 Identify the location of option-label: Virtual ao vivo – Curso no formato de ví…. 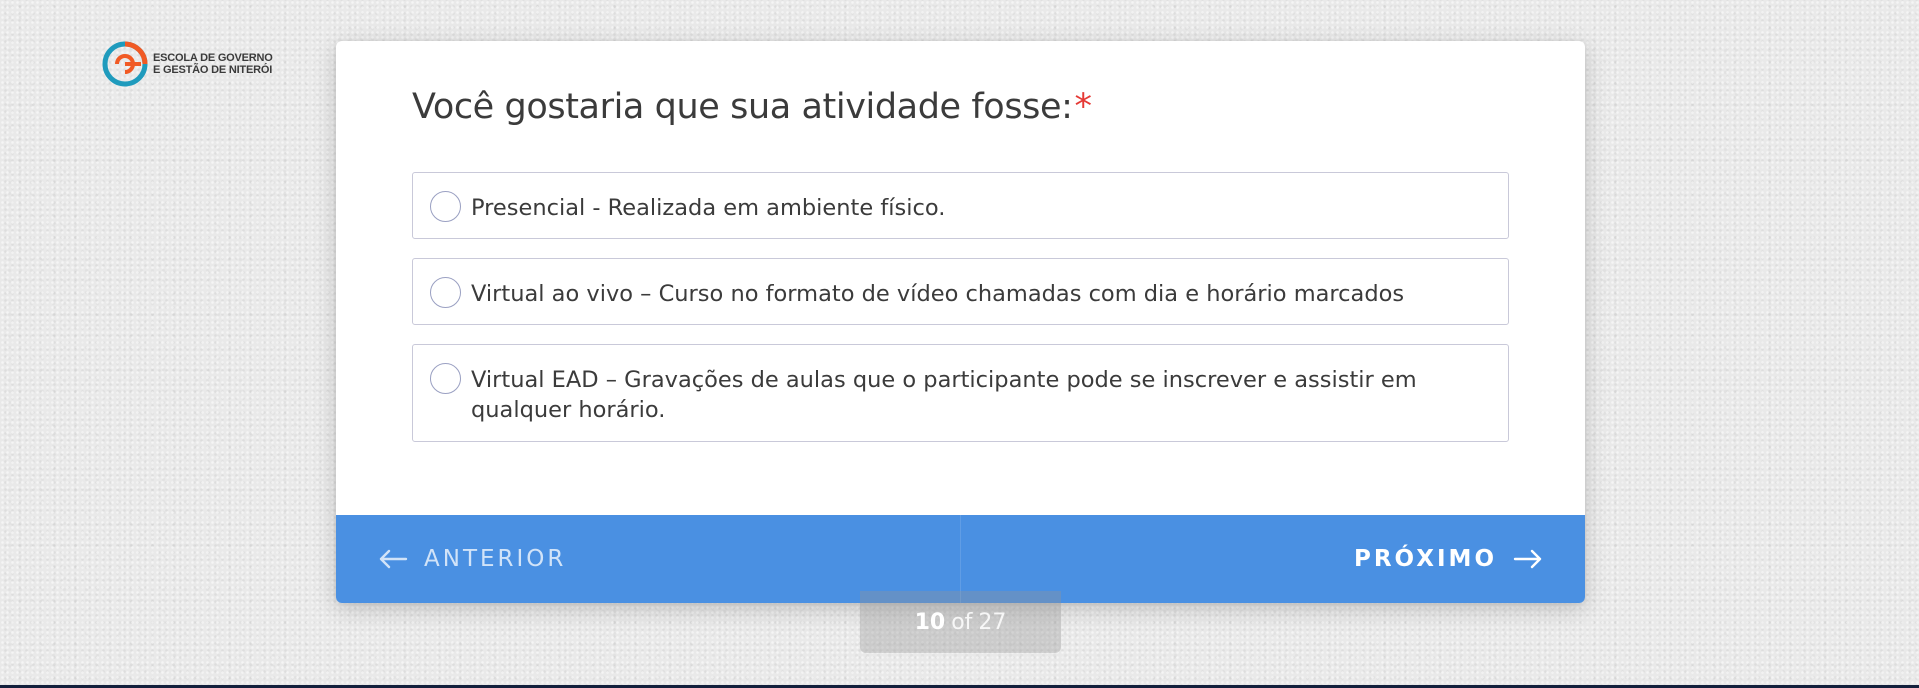
(938, 294).